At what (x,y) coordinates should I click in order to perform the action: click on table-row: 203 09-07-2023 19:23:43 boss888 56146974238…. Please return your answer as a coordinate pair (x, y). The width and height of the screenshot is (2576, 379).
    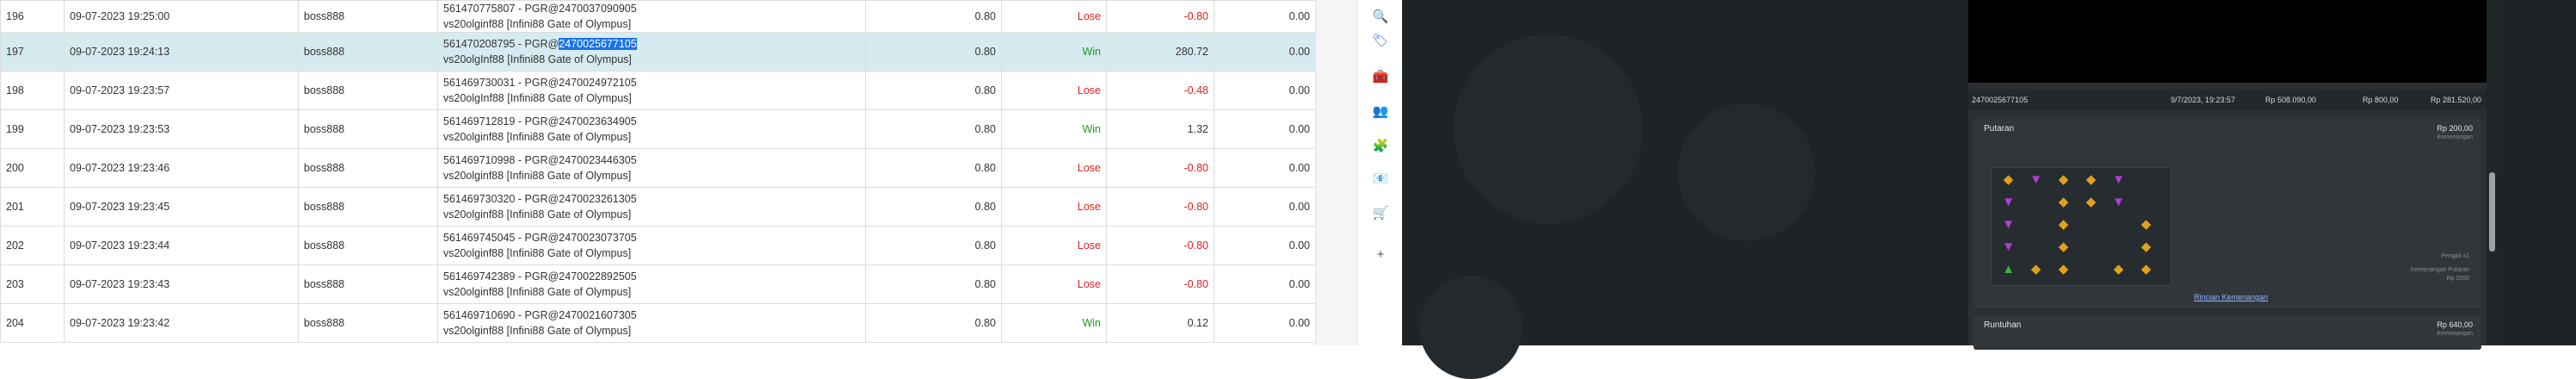
    Looking at the image, I should click on (658, 284).